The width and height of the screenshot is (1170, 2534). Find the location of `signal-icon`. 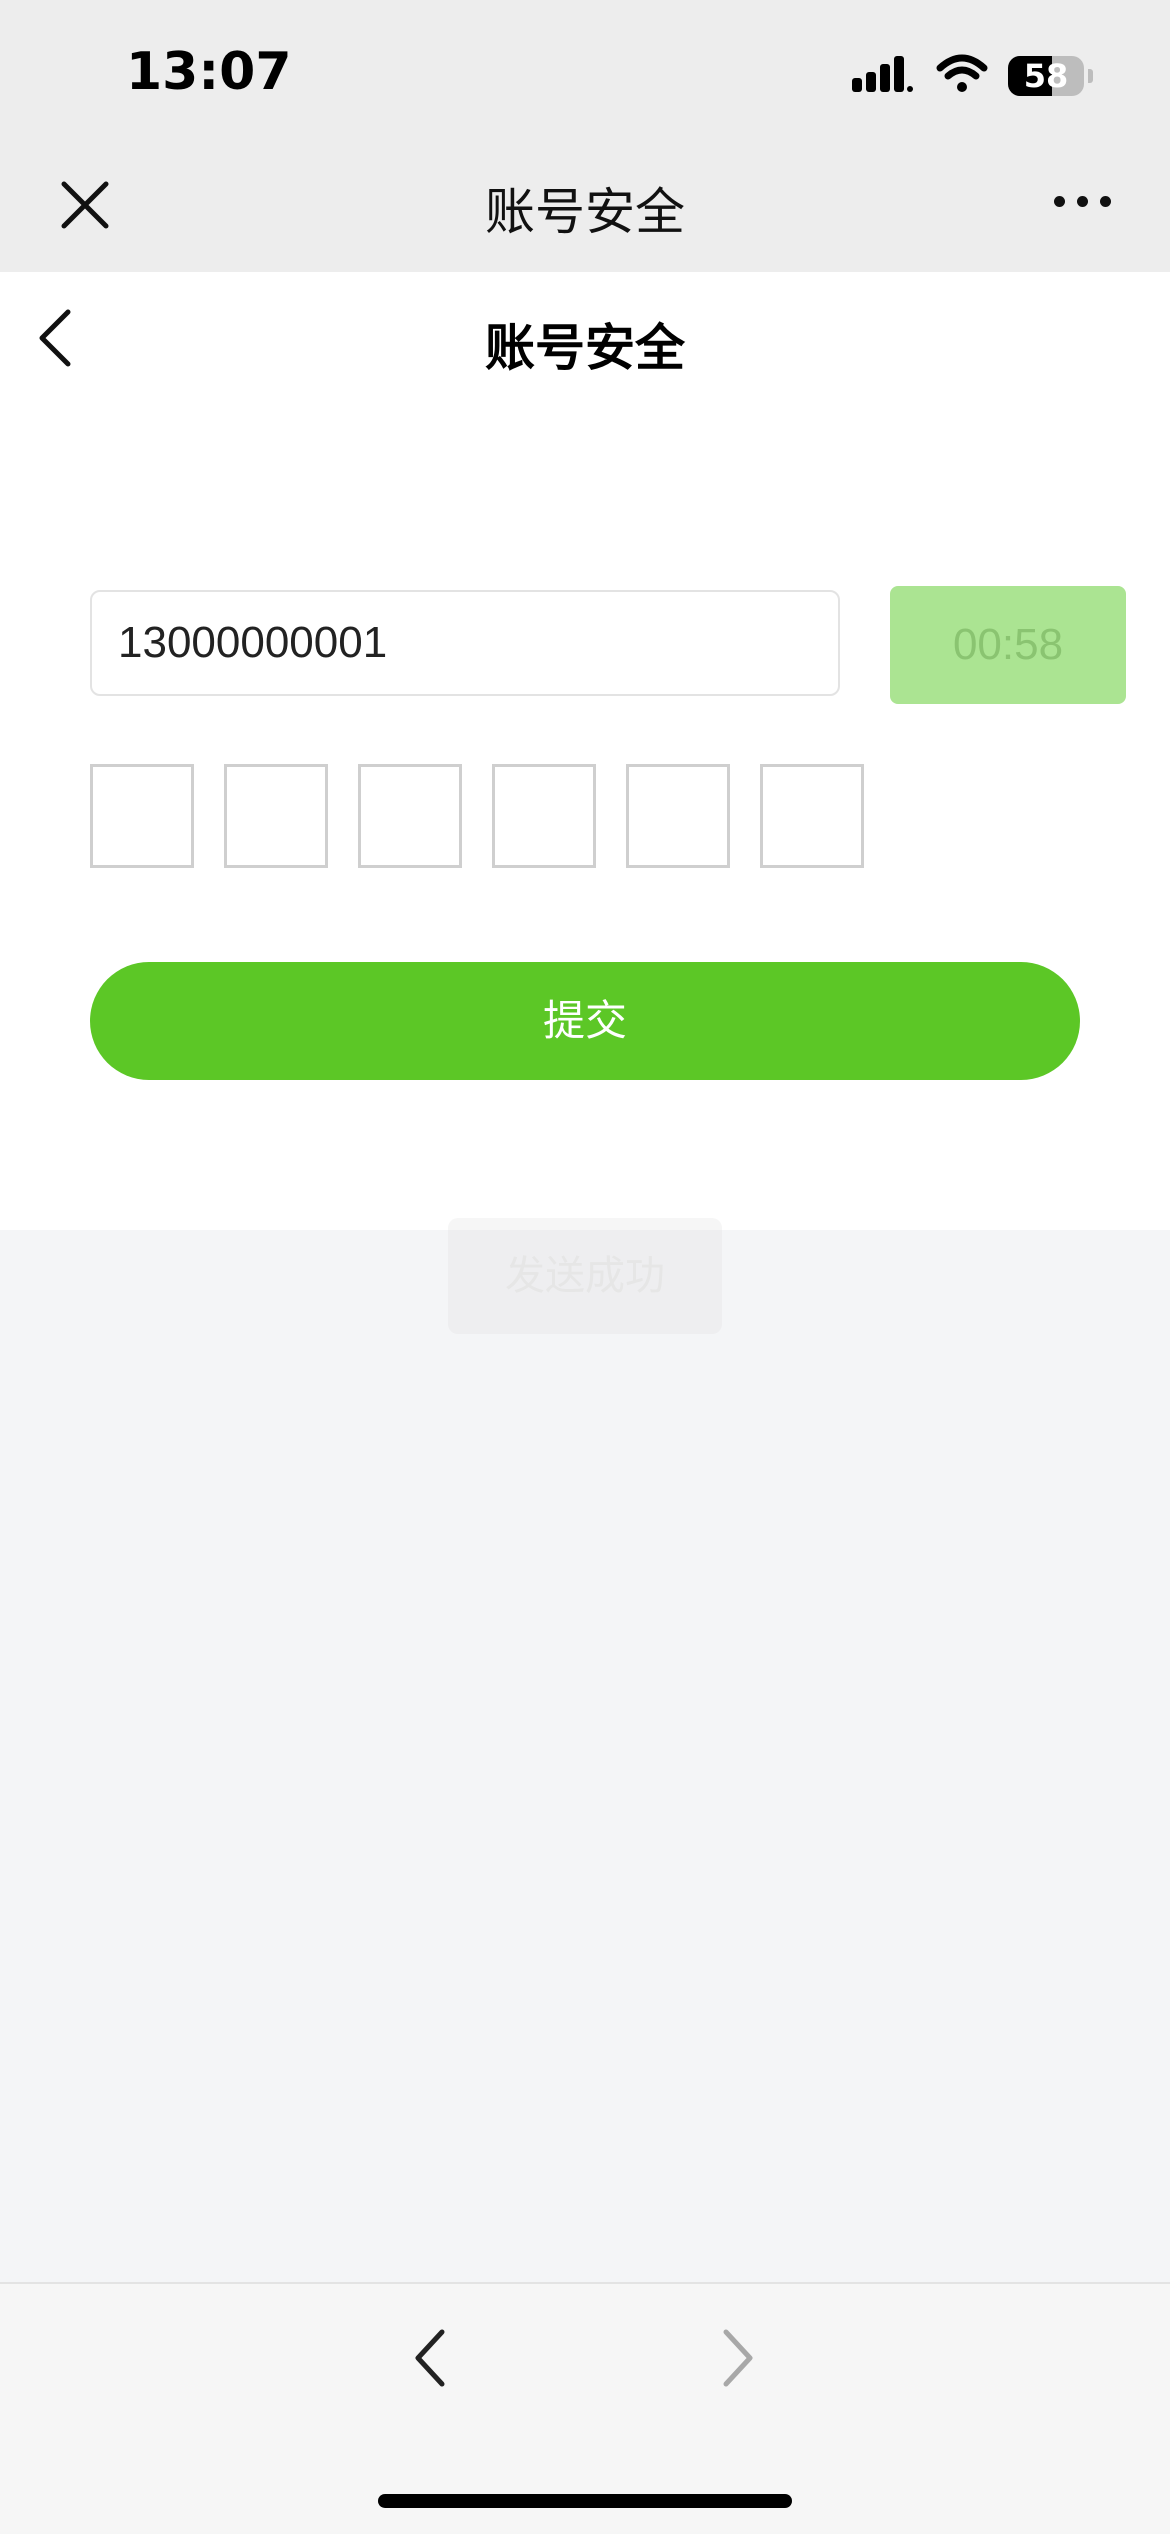

signal-icon is located at coordinates (882, 74).